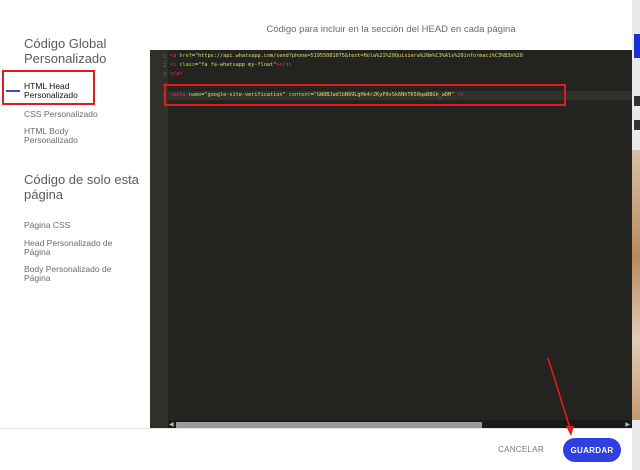 The image size is (640, 470). What do you see at coordinates (74, 114) in the screenshot?
I see `sidebar-item-css: CSS Personalizado` at bounding box center [74, 114].